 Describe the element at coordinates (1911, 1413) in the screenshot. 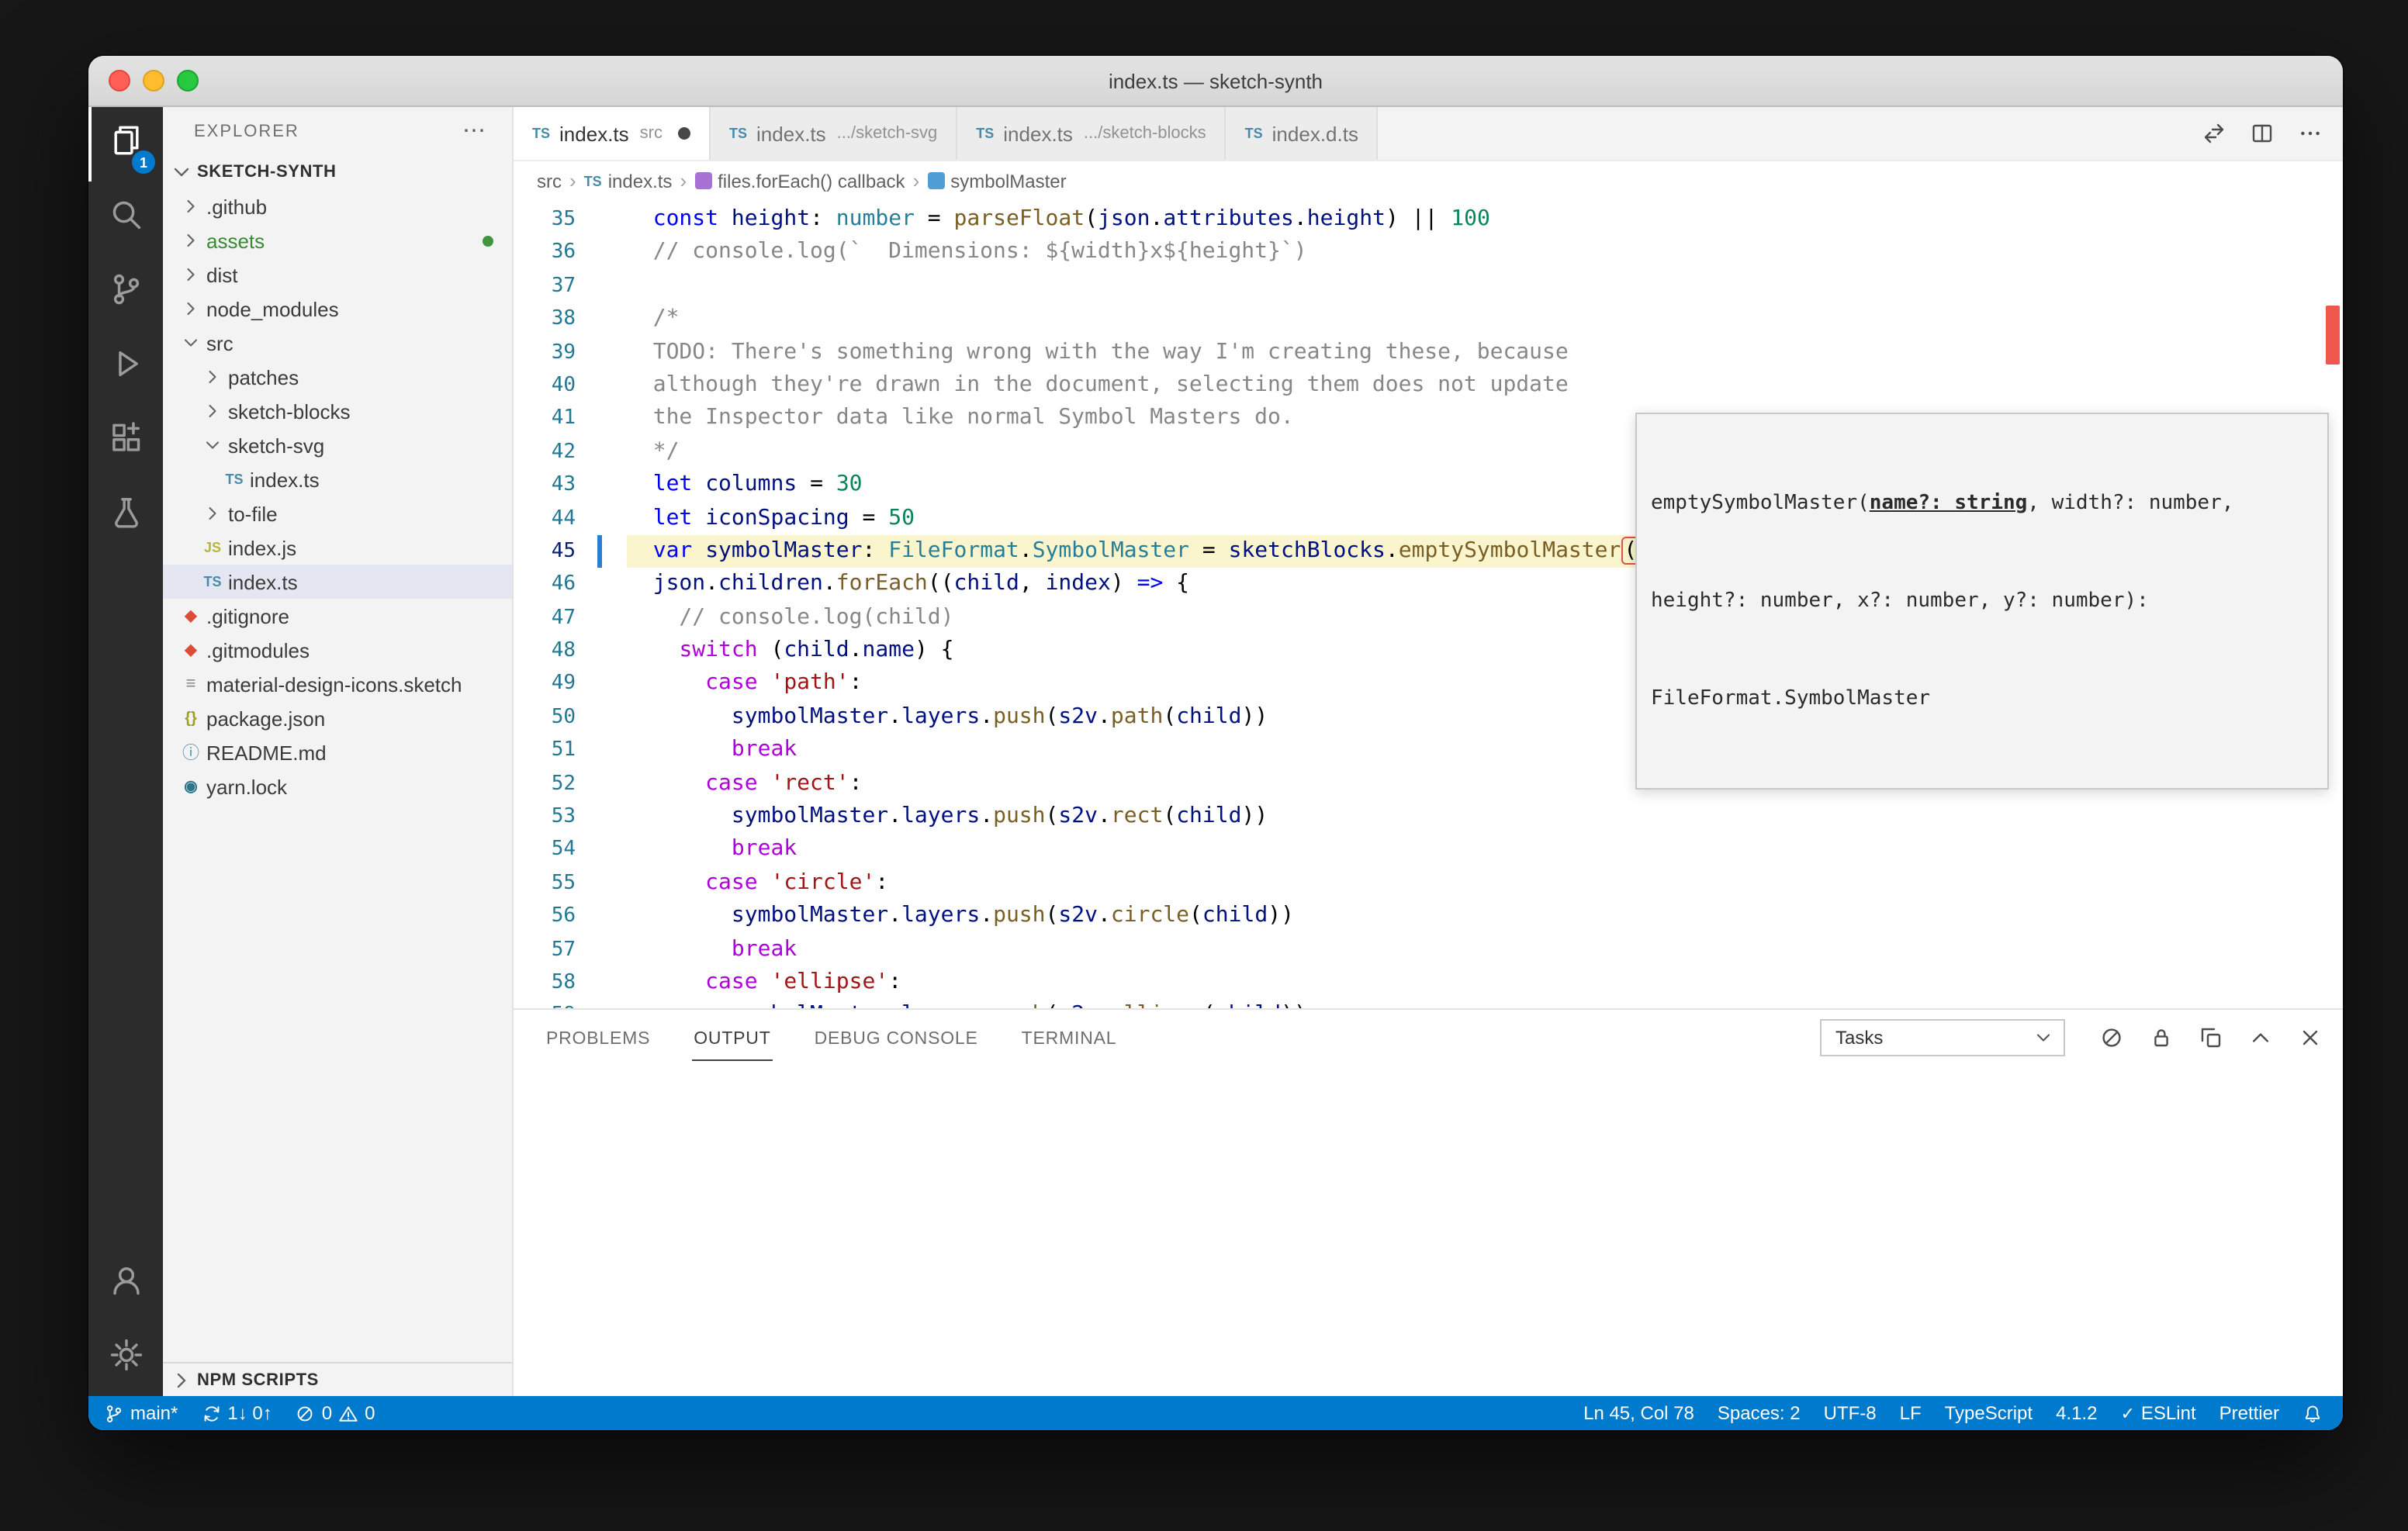

I see `eol-status: LF` at that location.